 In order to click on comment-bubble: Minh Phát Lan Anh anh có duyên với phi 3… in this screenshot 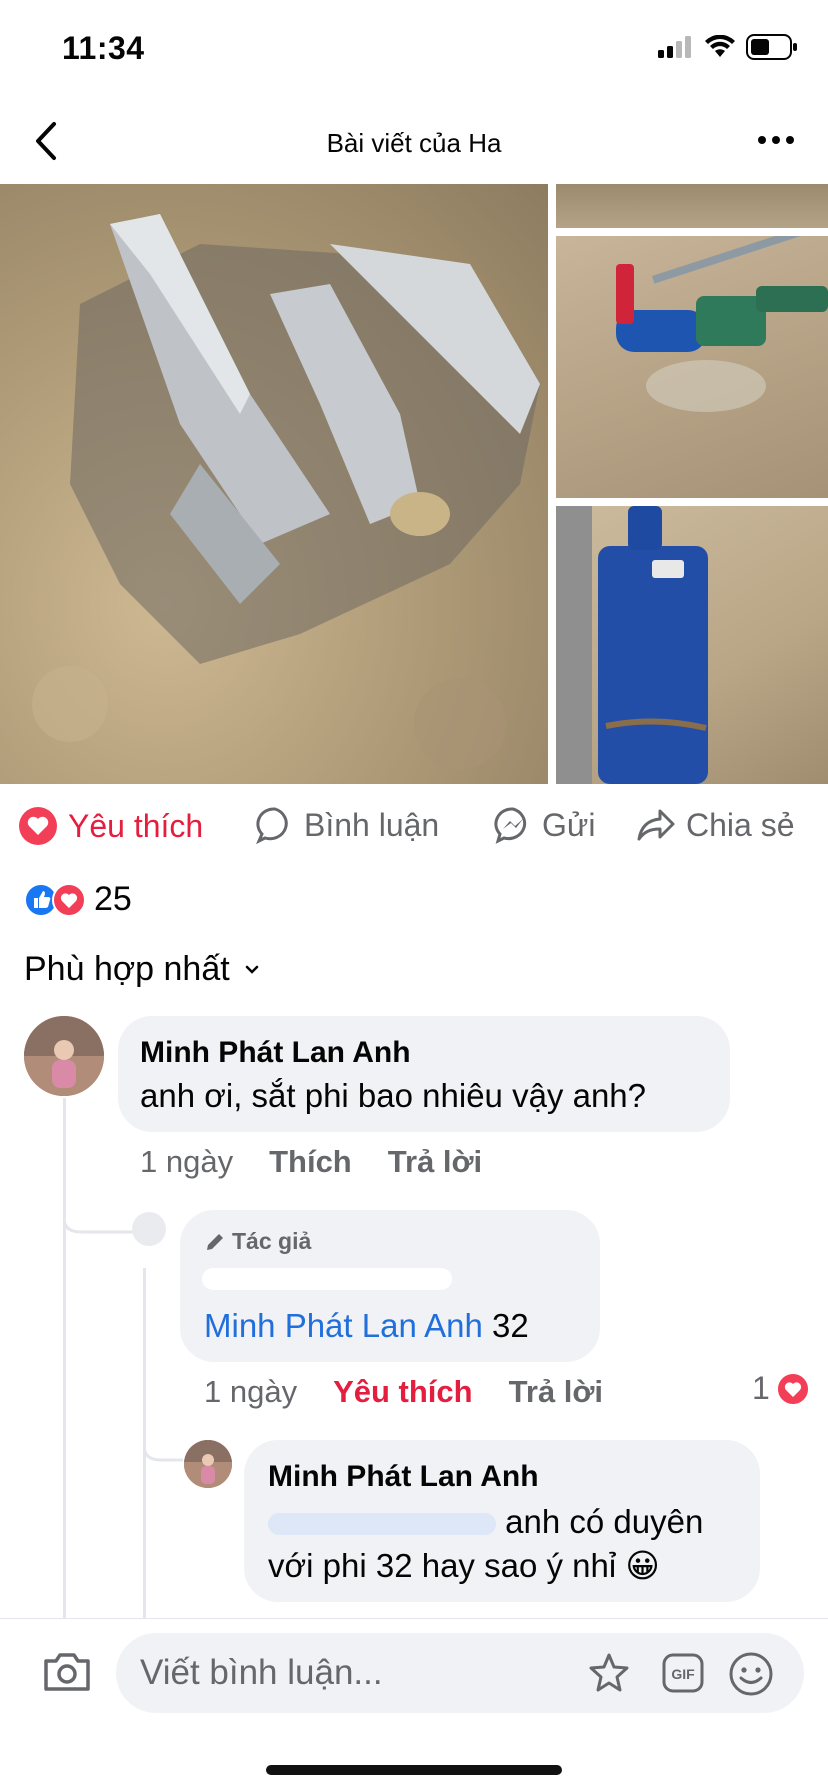, I will do `click(502, 1521)`.